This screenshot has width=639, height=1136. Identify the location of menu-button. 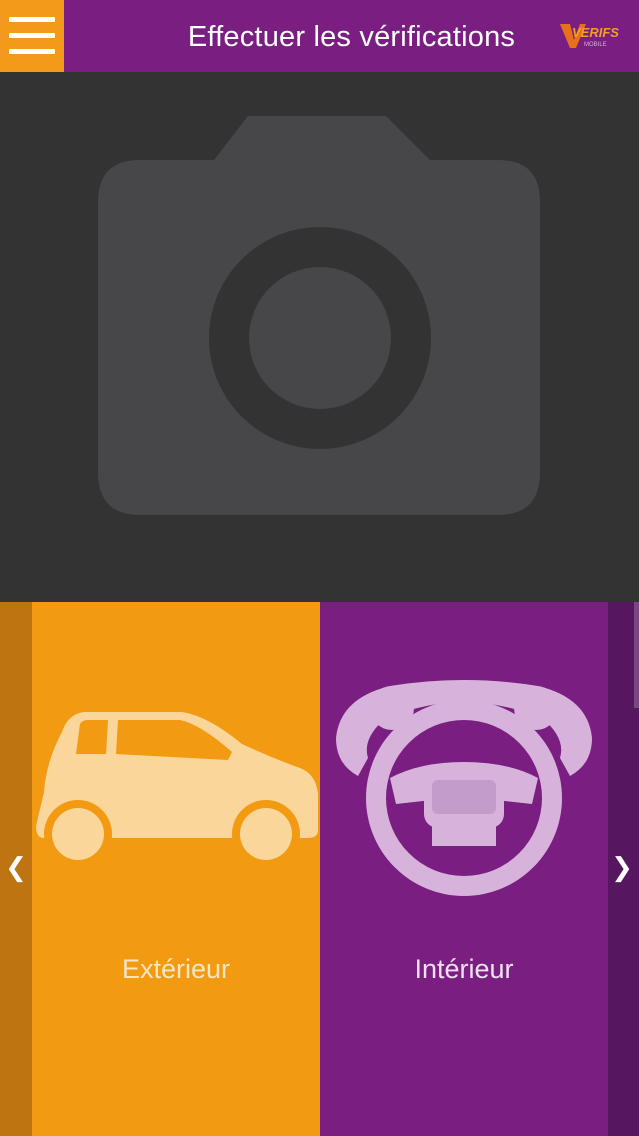
(32, 36).